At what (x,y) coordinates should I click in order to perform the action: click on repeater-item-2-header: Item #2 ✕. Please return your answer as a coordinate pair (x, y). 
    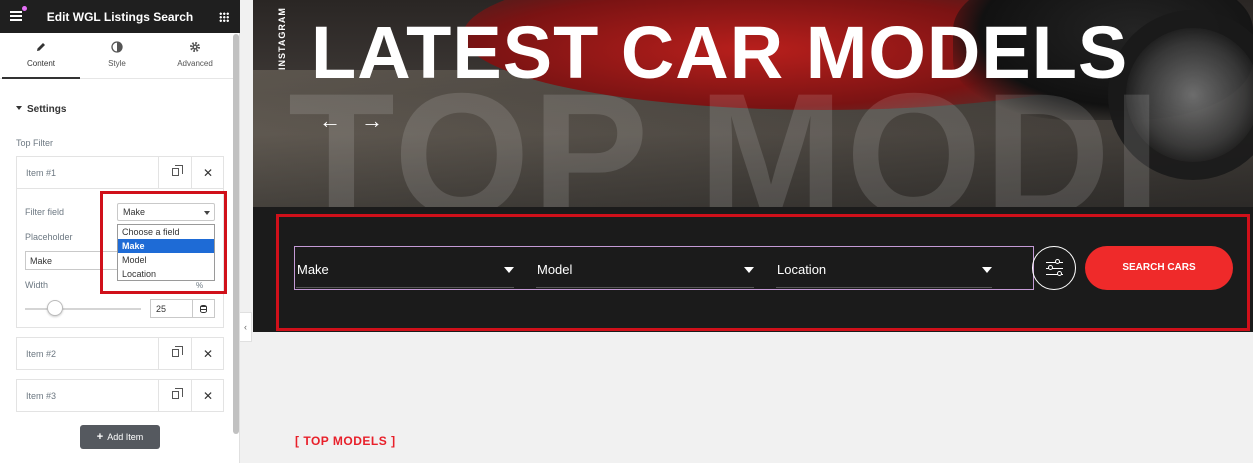
    Looking at the image, I should click on (120, 354).